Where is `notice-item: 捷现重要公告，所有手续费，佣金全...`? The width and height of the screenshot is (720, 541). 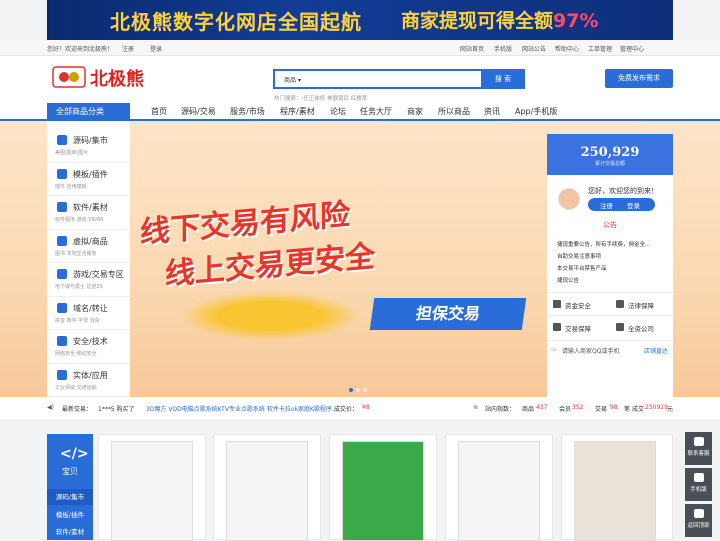
notice-item: 捷现重要公告，所有手续费，佣金全... is located at coordinates (603, 244).